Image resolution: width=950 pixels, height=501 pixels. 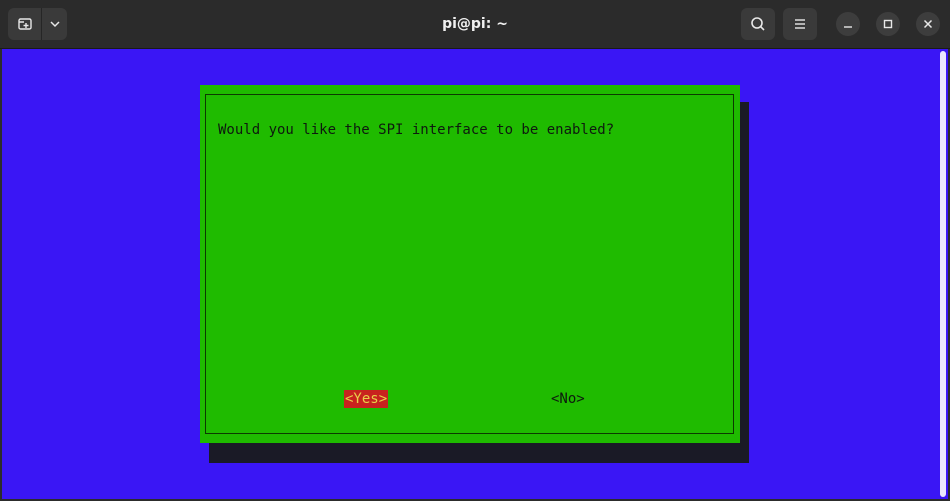 What do you see at coordinates (848, 27) in the screenshot?
I see `minimize-icon` at bounding box center [848, 27].